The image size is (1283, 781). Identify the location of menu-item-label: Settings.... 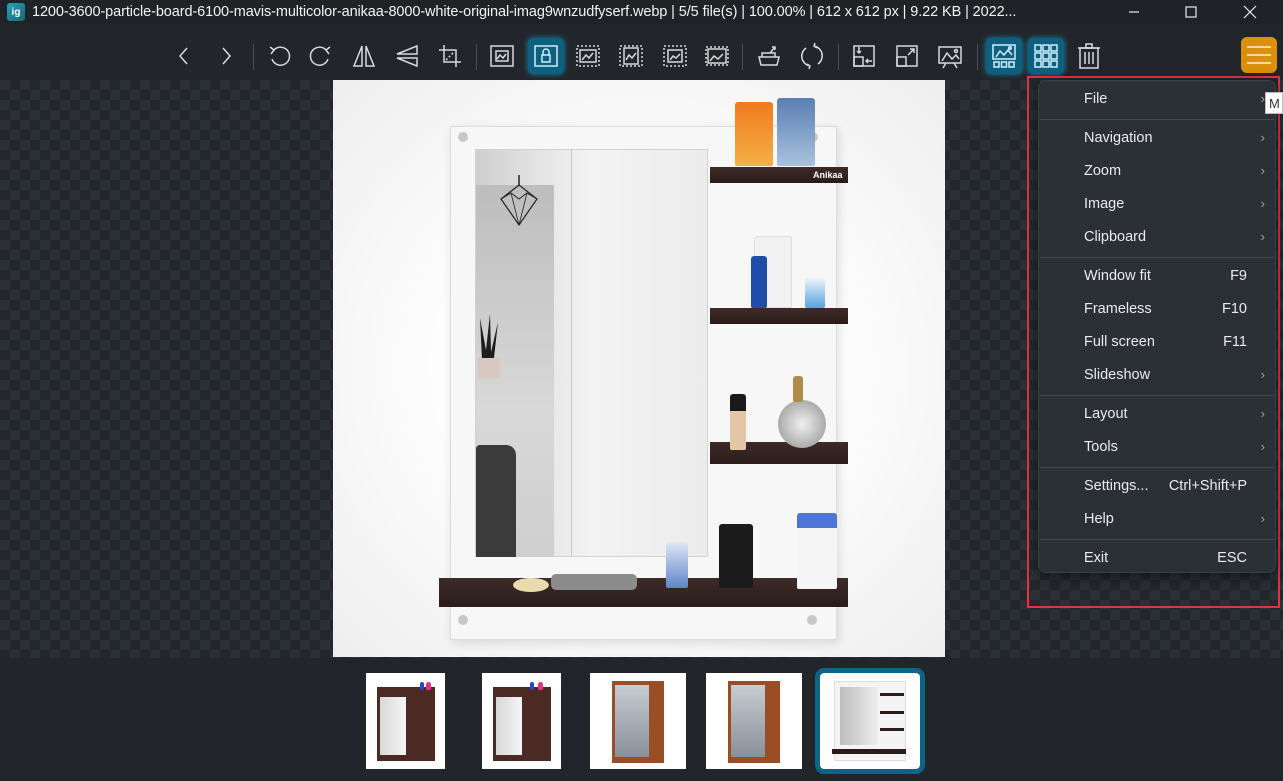
(1116, 485).